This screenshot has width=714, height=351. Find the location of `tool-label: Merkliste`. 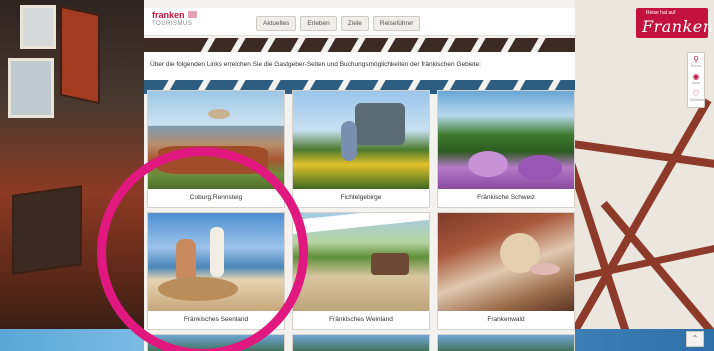

tool-label: Merkliste is located at coordinates (697, 100).